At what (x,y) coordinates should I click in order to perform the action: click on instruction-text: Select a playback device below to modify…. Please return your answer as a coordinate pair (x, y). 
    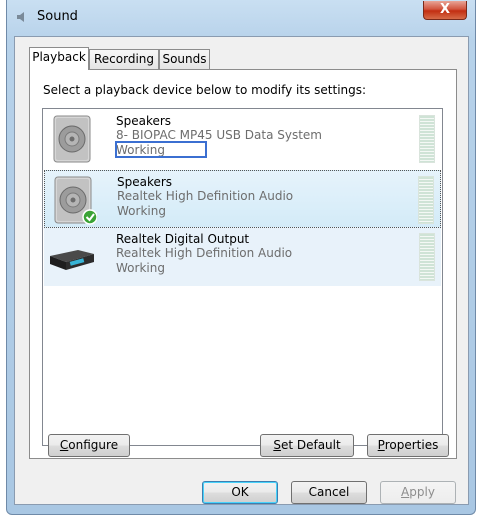
    Looking at the image, I should click on (205, 90).